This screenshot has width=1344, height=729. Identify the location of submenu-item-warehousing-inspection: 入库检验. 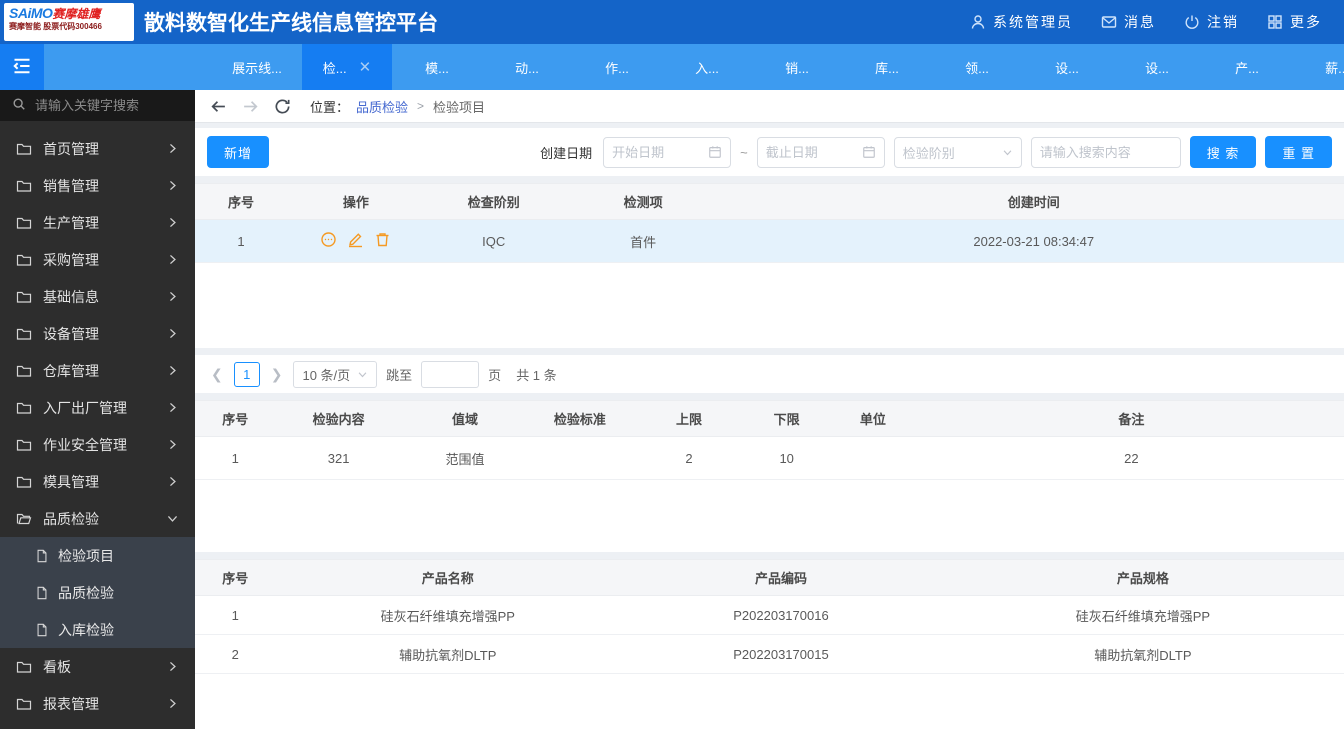
(97, 629).